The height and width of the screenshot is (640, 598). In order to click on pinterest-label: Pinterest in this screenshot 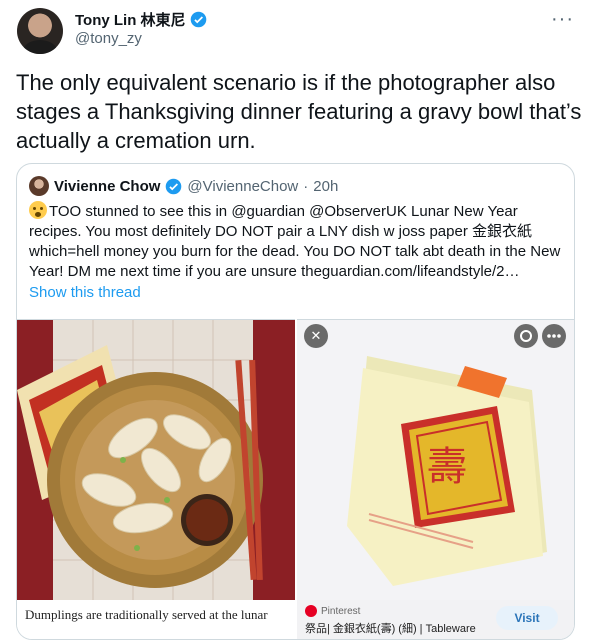, I will do `click(341, 611)`.